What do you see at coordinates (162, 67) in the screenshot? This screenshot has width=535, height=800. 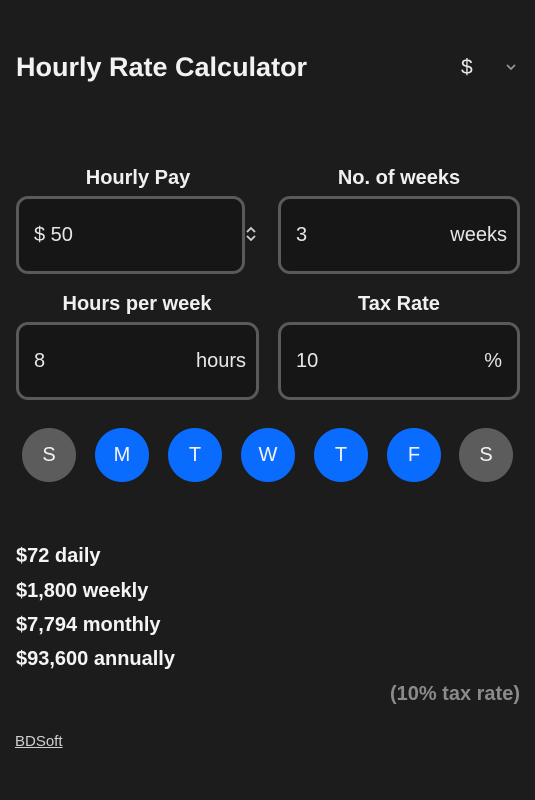 I see `page-title: Hourly Rate Calculator` at bounding box center [162, 67].